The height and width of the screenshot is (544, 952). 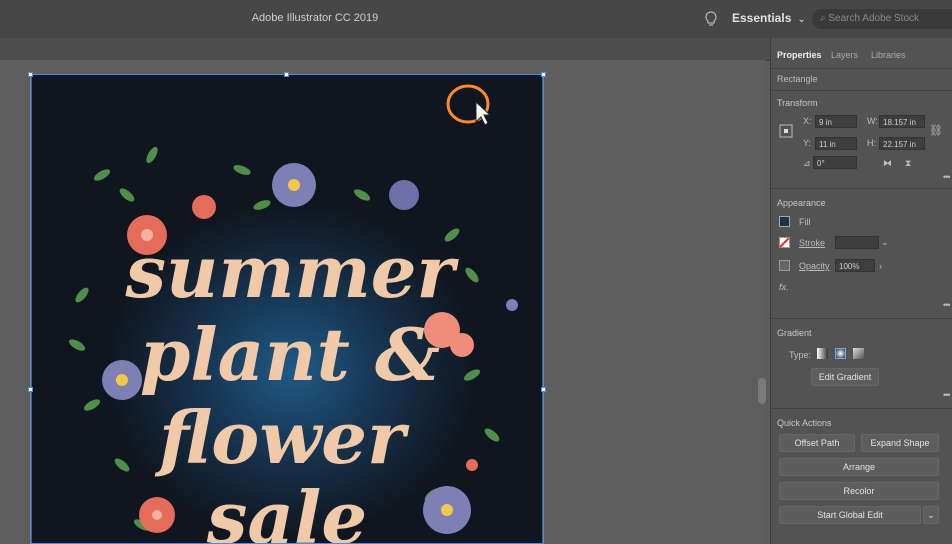 What do you see at coordinates (859, 491) in the screenshot?
I see `recolor-button: Recolor` at bounding box center [859, 491].